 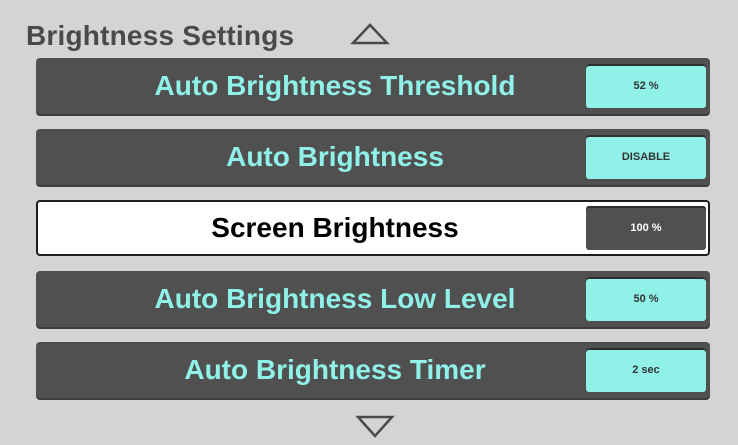 What do you see at coordinates (646, 228) in the screenshot?
I see `setting-value-button: 100 %` at bounding box center [646, 228].